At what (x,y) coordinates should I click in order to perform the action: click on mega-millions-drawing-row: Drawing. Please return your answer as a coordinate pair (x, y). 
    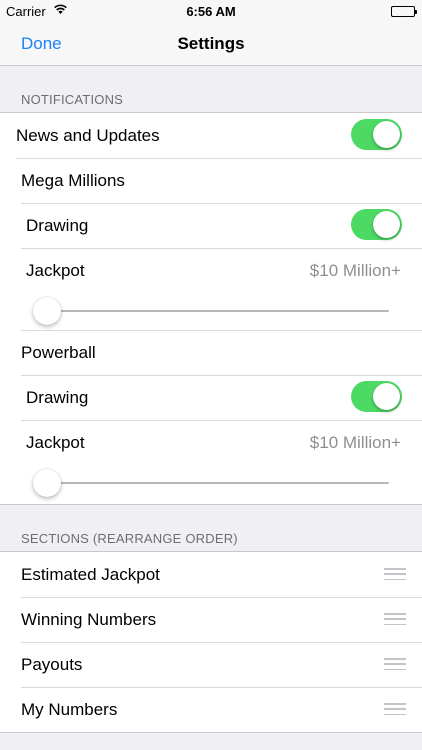
    Looking at the image, I should click on (211, 226).